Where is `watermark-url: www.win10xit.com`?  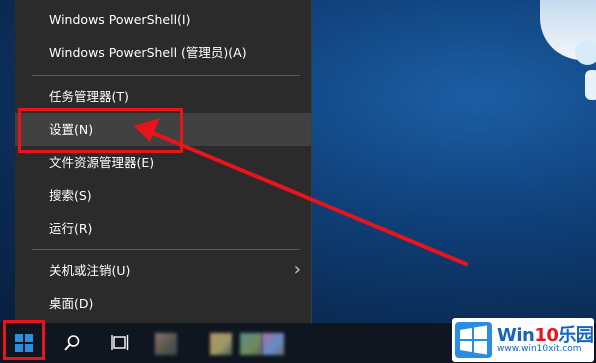 watermark-url: www.win10xit.com is located at coordinates (539, 349).